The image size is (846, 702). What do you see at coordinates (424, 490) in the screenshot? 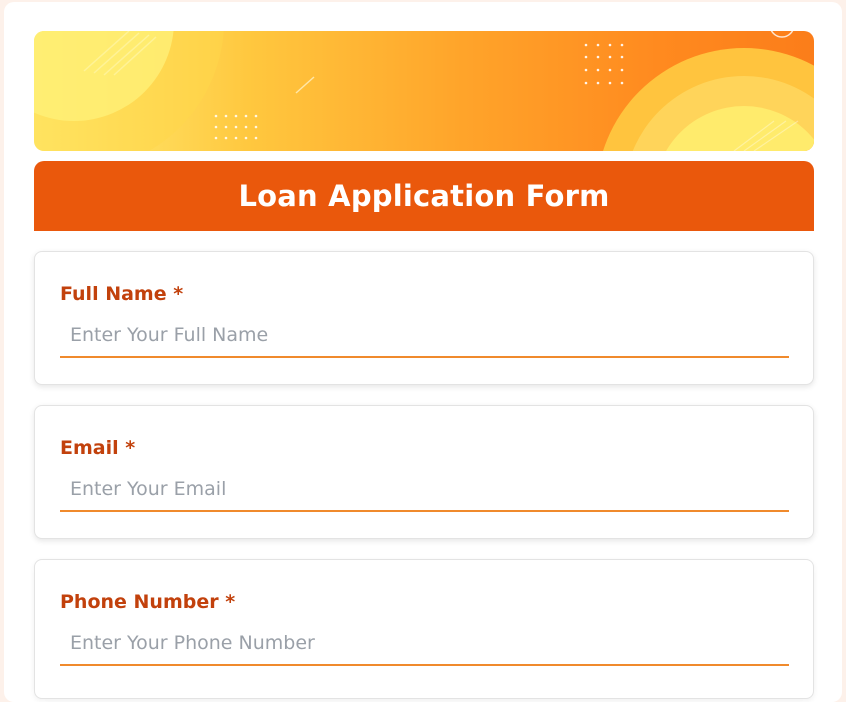
I see `email-input` at bounding box center [424, 490].